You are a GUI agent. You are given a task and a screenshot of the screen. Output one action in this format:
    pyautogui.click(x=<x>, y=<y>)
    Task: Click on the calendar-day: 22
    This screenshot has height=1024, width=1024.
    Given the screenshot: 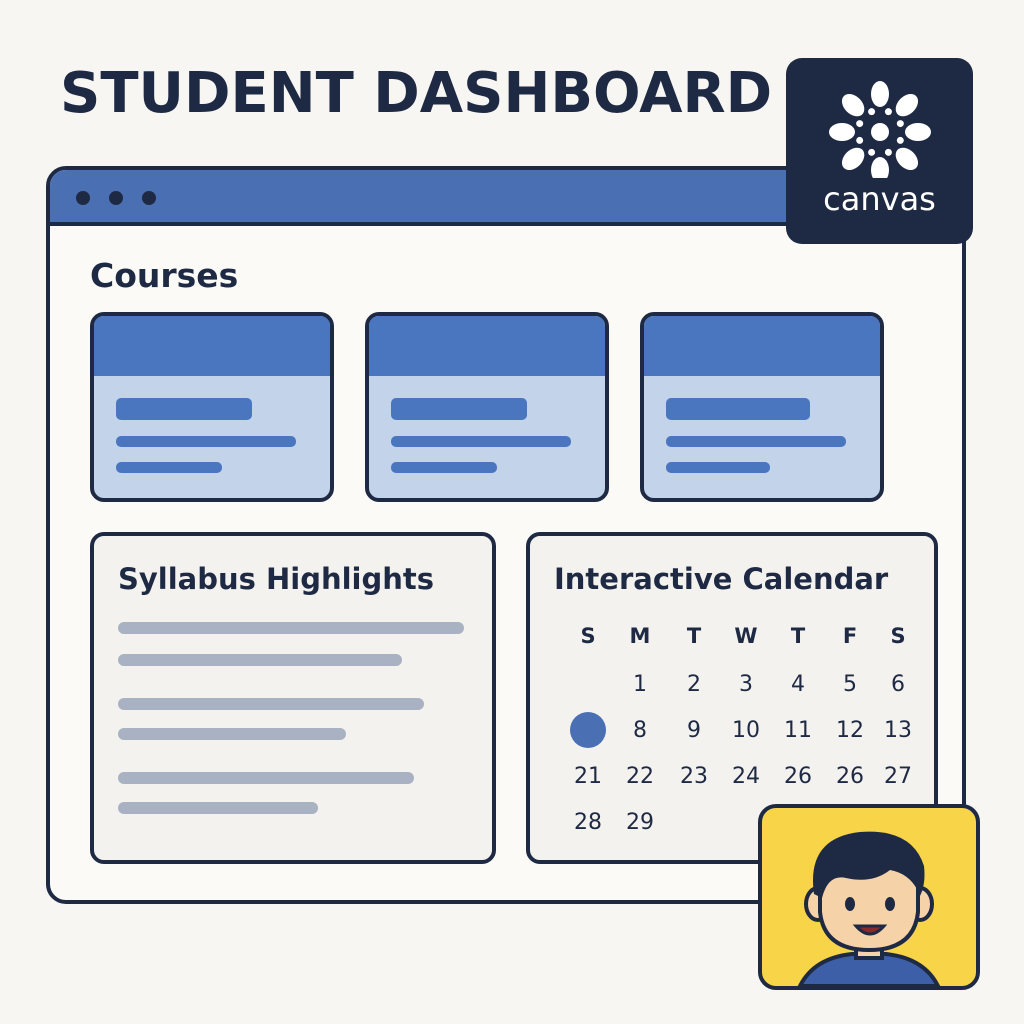 What is the action you would take?
    pyautogui.click(x=640, y=776)
    